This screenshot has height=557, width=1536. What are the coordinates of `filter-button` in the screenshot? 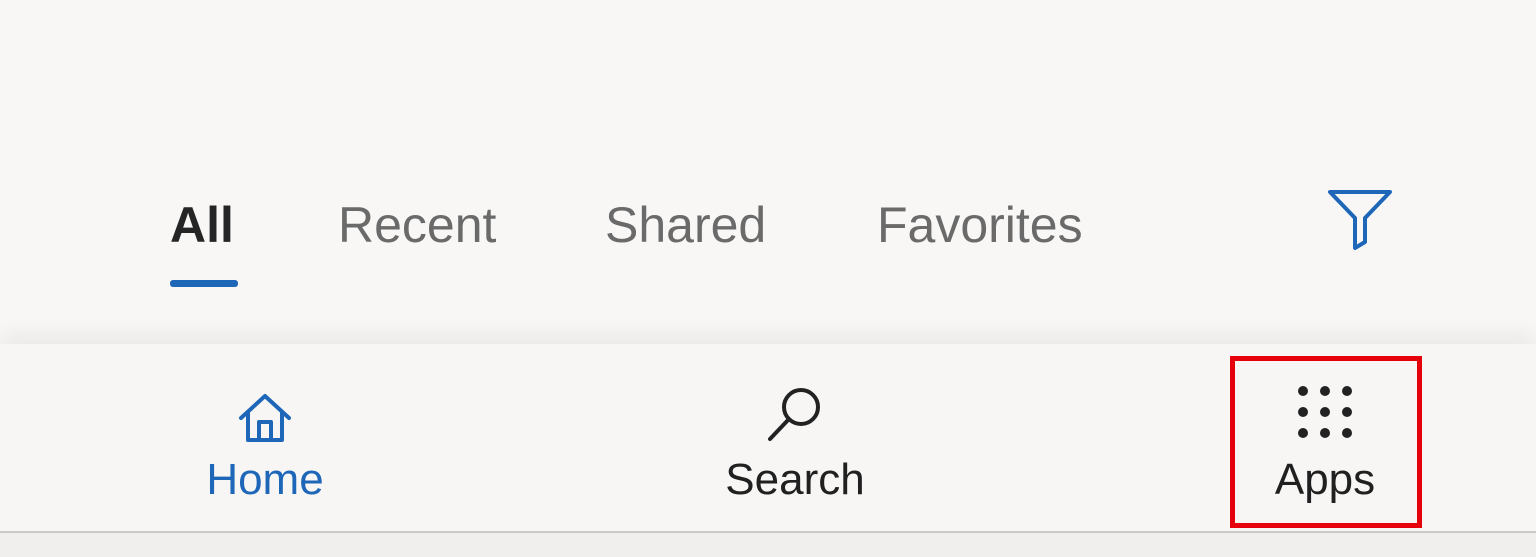 It's located at (1360, 219).